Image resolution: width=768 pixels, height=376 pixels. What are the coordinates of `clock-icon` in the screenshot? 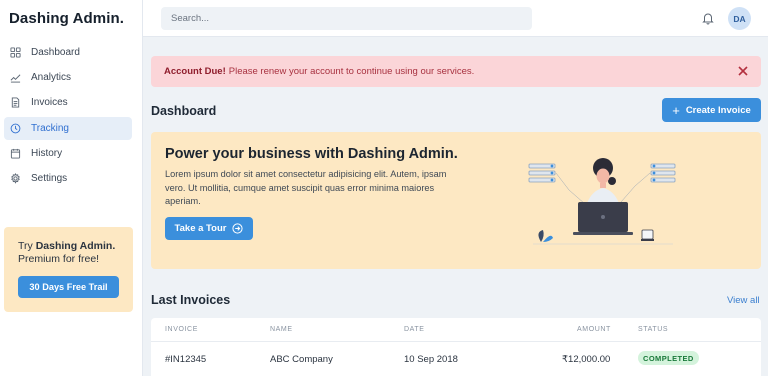 It's located at (15, 128).